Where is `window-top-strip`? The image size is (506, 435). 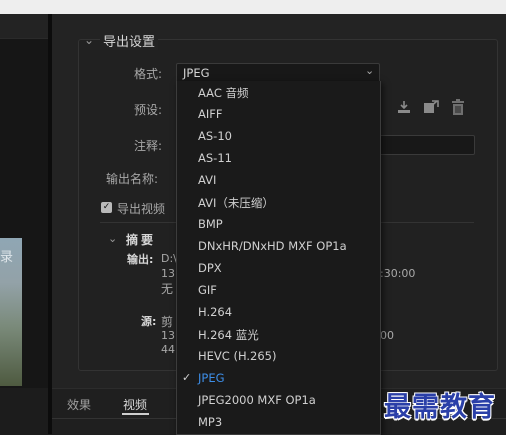
window-top-strip is located at coordinates (253, 7).